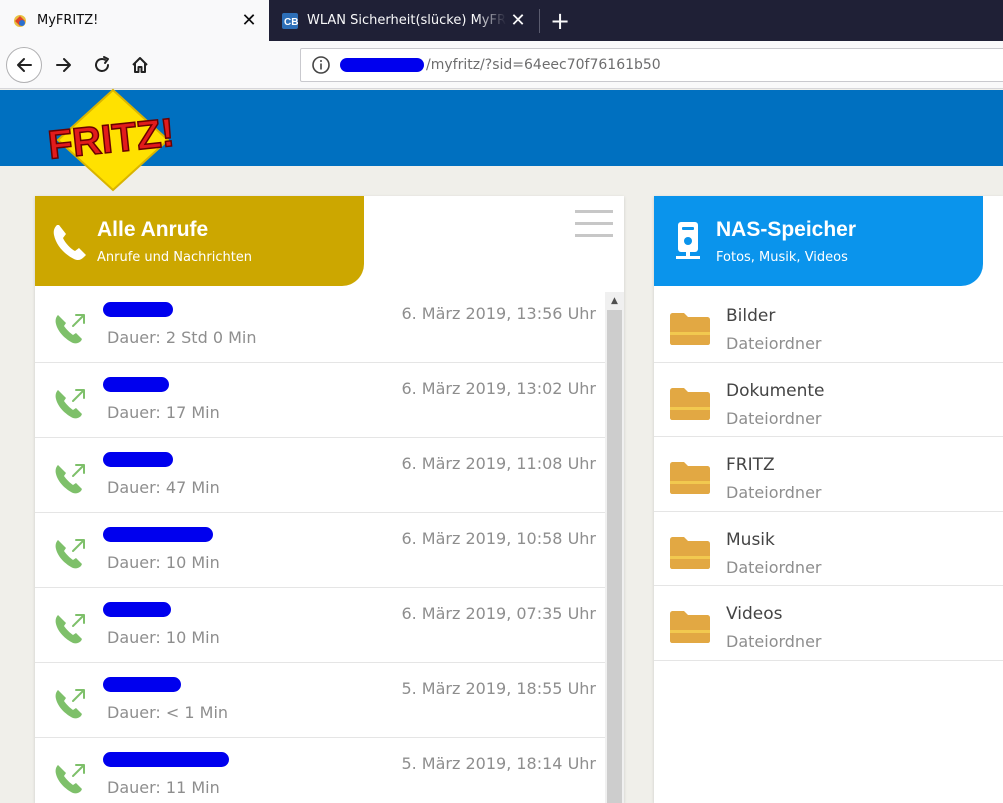  I want to click on calls-card-subtitle: Anrufe und Nachrichten, so click(175, 257).